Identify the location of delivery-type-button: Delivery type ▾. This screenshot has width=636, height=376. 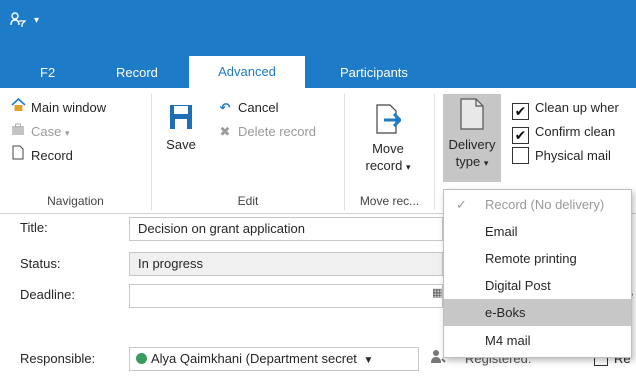
(472, 138).